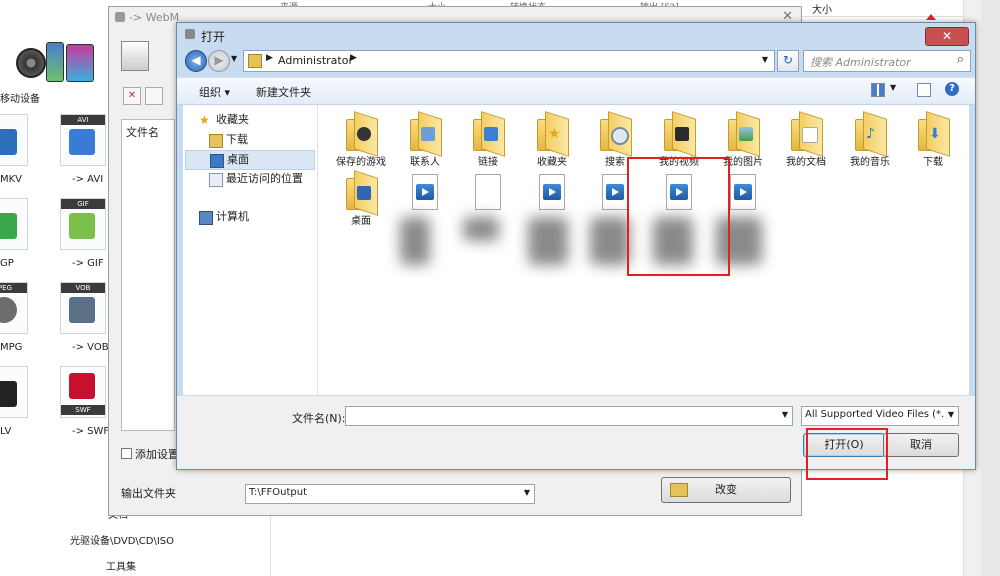 The image size is (1000, 576). Describe the element at coordinates (924, 90) in the screenshot. I see `preview-pane-icon` at that location.